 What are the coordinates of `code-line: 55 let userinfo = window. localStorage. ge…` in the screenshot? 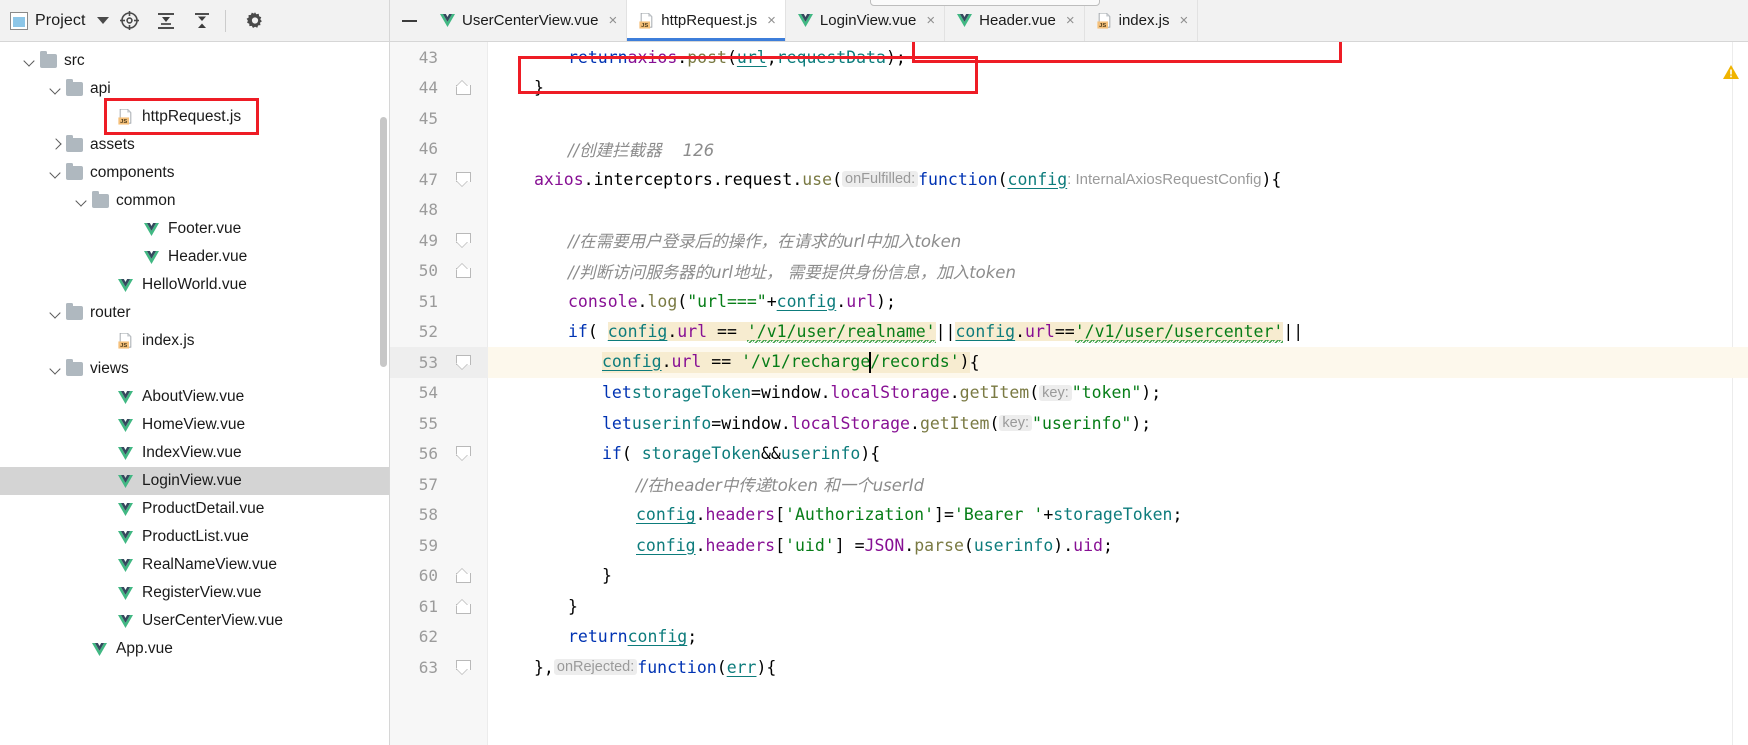 It's located at (1069, 423).